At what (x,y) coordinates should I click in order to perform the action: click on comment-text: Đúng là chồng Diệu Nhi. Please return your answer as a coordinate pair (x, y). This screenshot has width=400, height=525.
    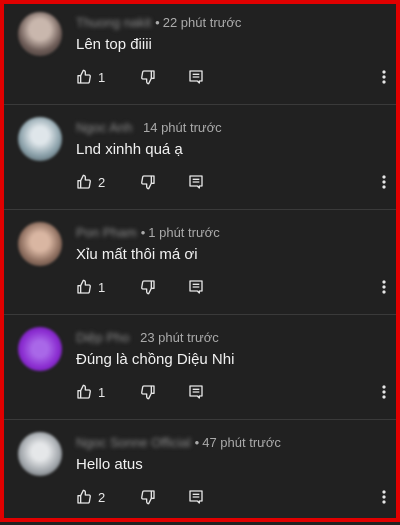
    Looking at the image, I should click on (155, 359).